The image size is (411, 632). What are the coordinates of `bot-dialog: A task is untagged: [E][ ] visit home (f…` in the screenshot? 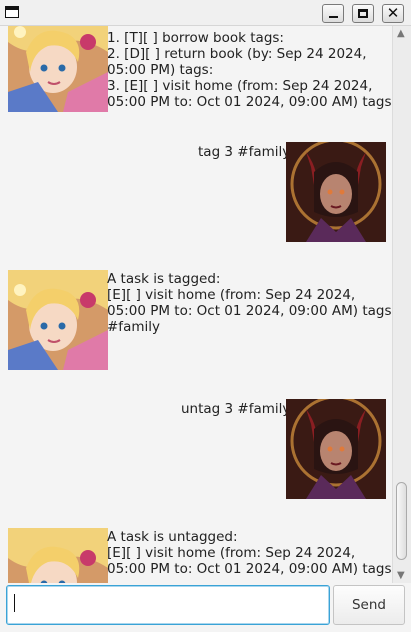 It's located at (196, 555).